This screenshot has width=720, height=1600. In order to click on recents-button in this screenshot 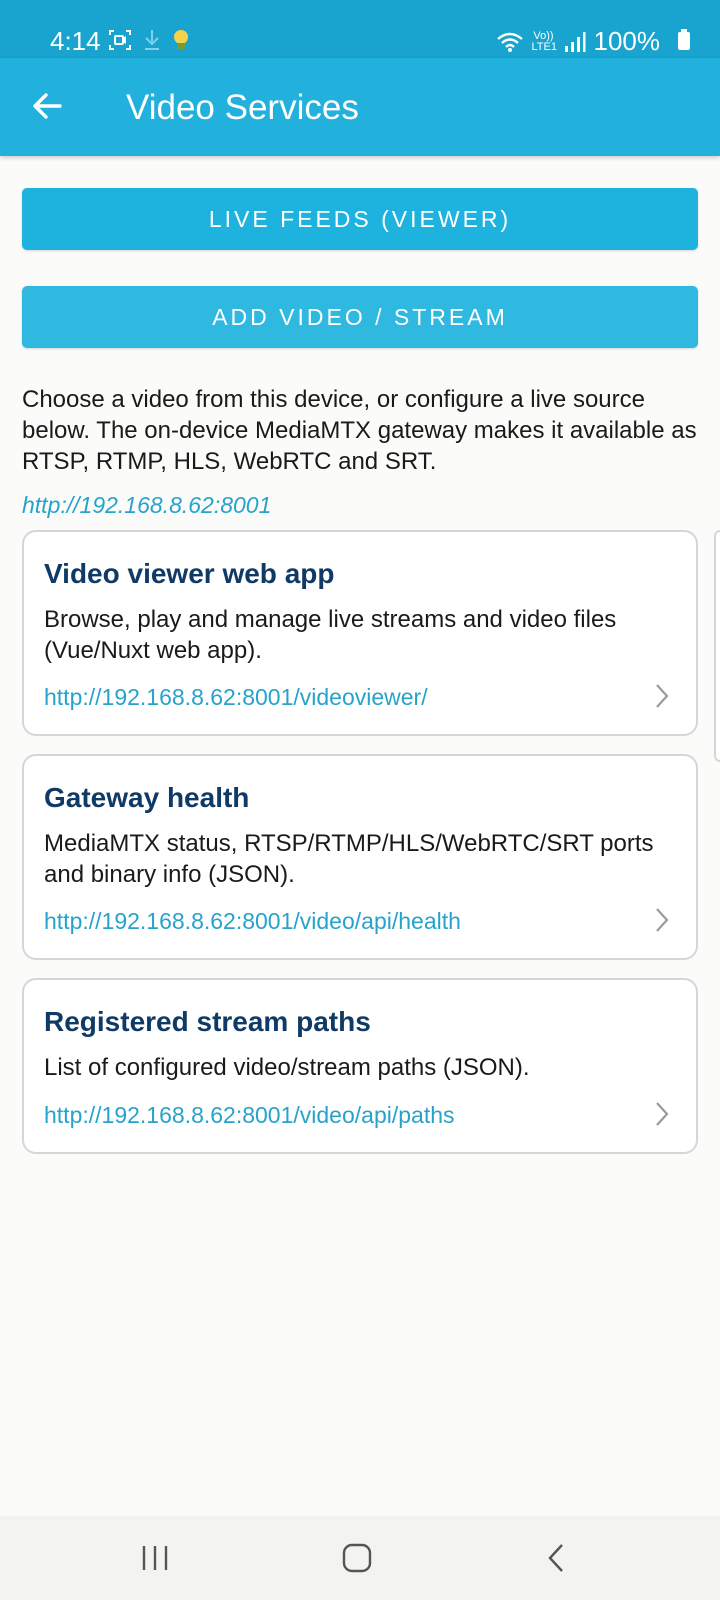, I will do `click(155, 1558)`.